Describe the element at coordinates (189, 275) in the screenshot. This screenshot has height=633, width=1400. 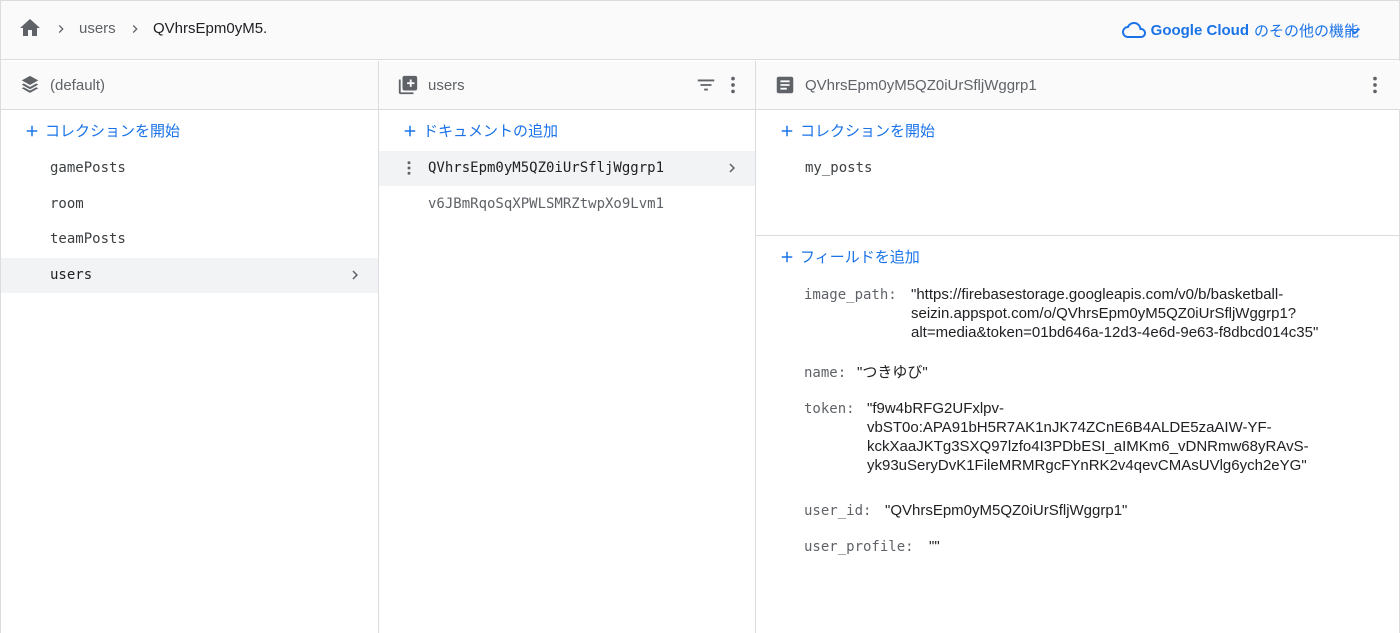
I see `collection-item-selected: users` at that location.